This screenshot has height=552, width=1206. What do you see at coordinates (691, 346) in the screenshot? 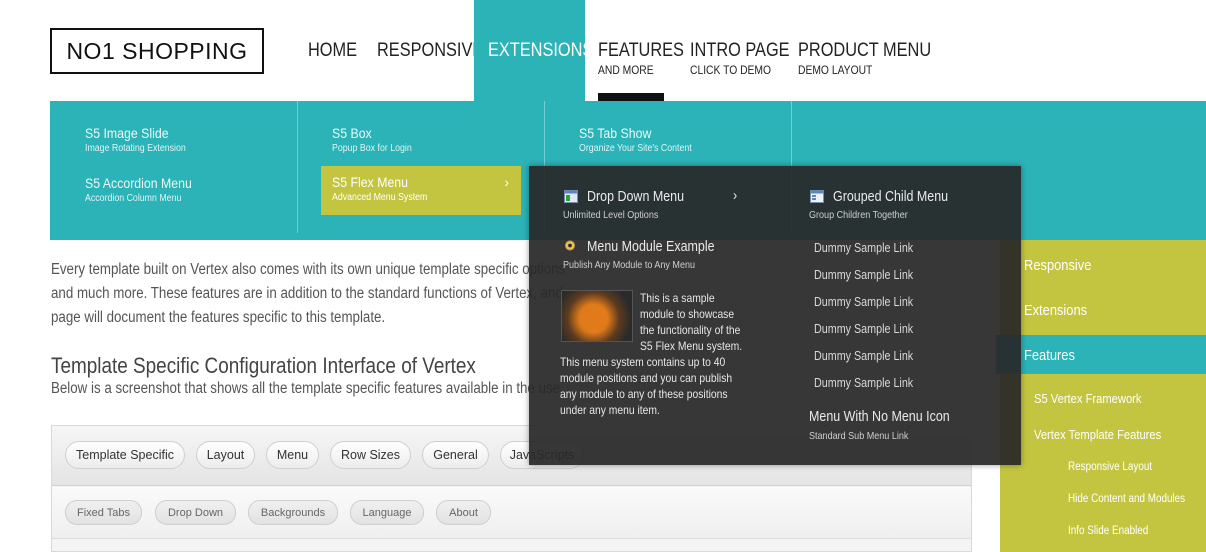
I see `module-text-line: S5 Flex Menu system.` at bounding box center [691, 346].